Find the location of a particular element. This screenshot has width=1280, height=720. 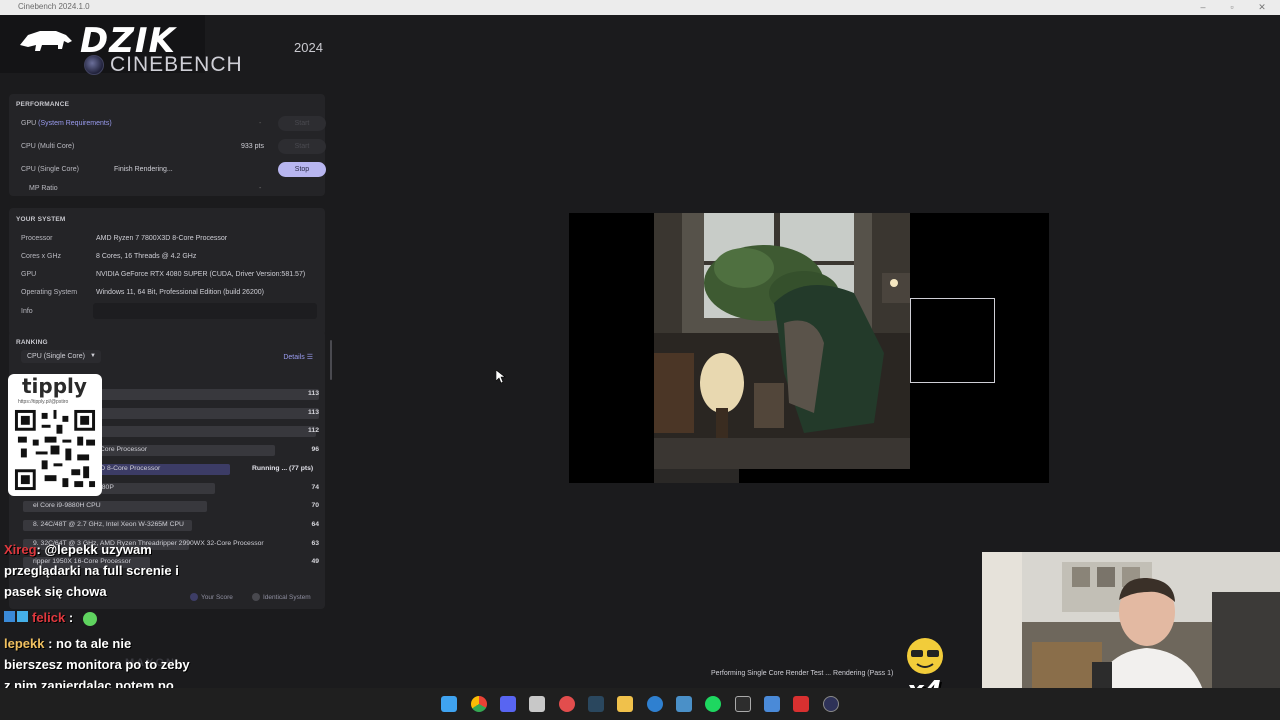

system-row-label: Info is located at coordinates (27, 311).